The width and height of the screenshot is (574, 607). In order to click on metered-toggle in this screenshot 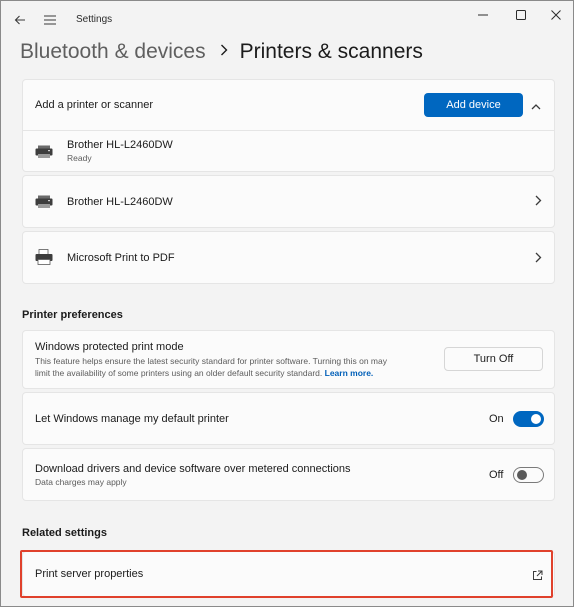, I will do `click(528, 475)`.